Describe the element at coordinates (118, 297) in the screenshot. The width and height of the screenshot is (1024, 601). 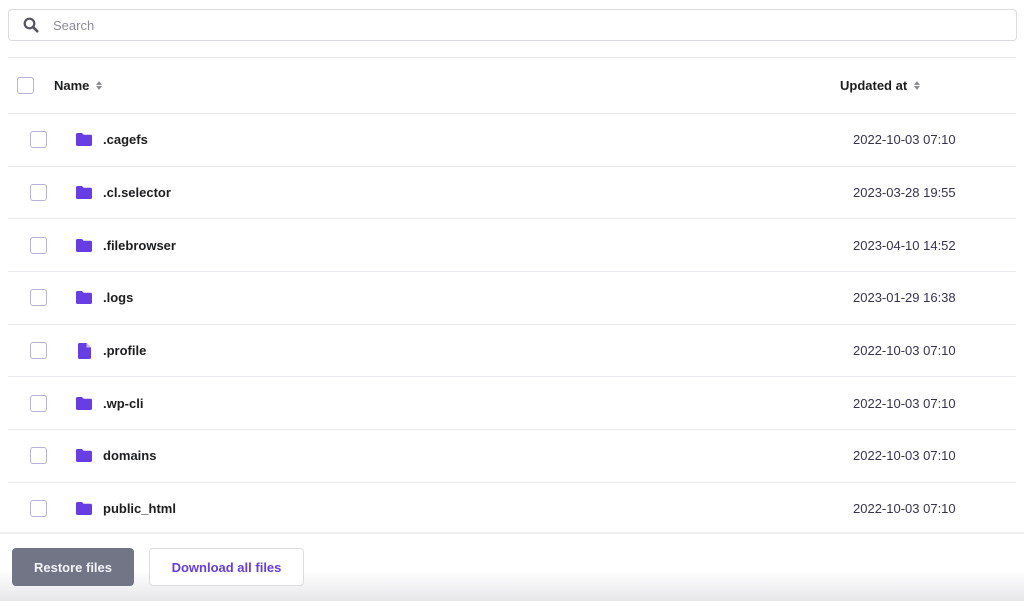
I see `file-name: .logs` at that location.